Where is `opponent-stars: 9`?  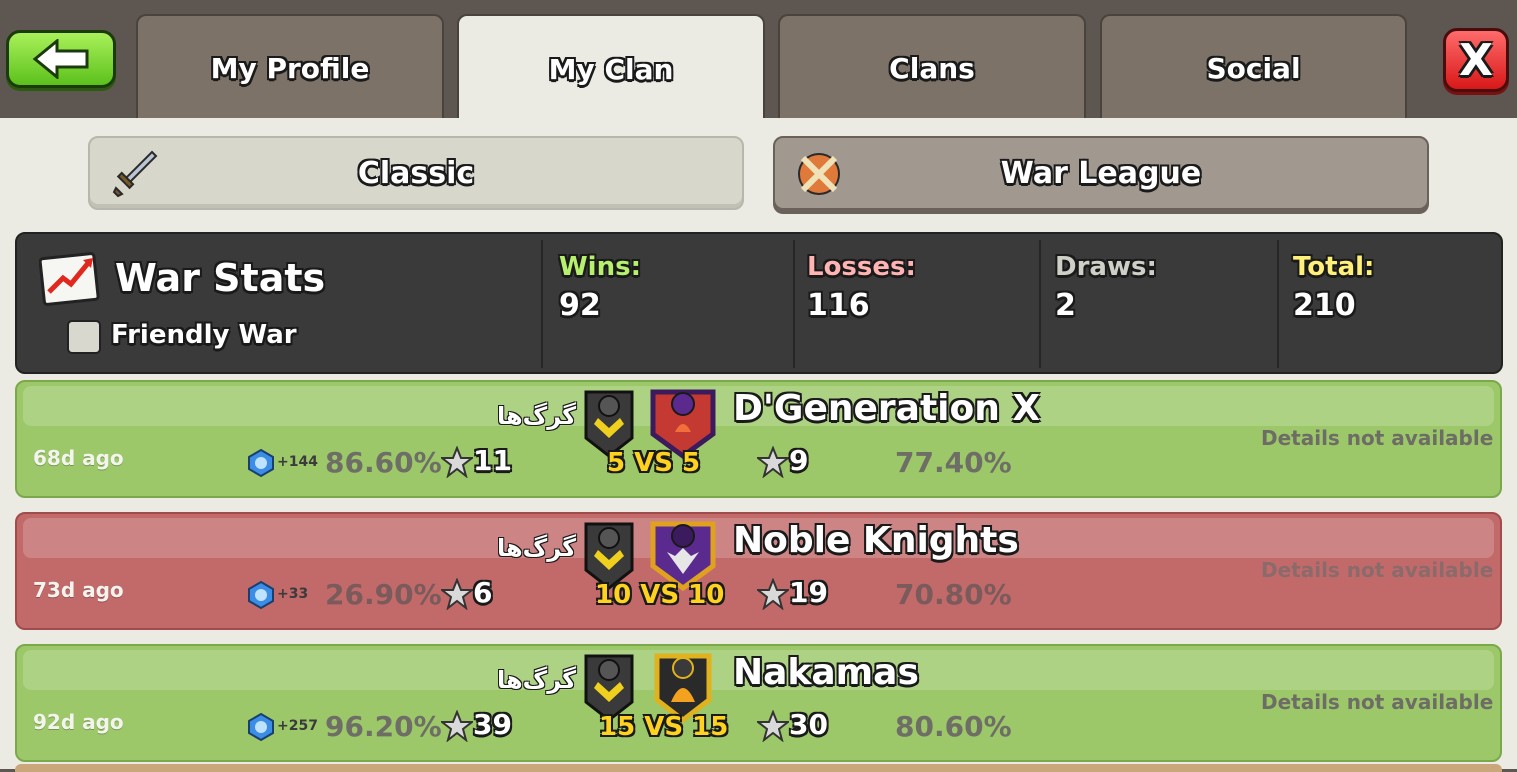
opponent-stars: 9 is located at coordinates (799, 460).